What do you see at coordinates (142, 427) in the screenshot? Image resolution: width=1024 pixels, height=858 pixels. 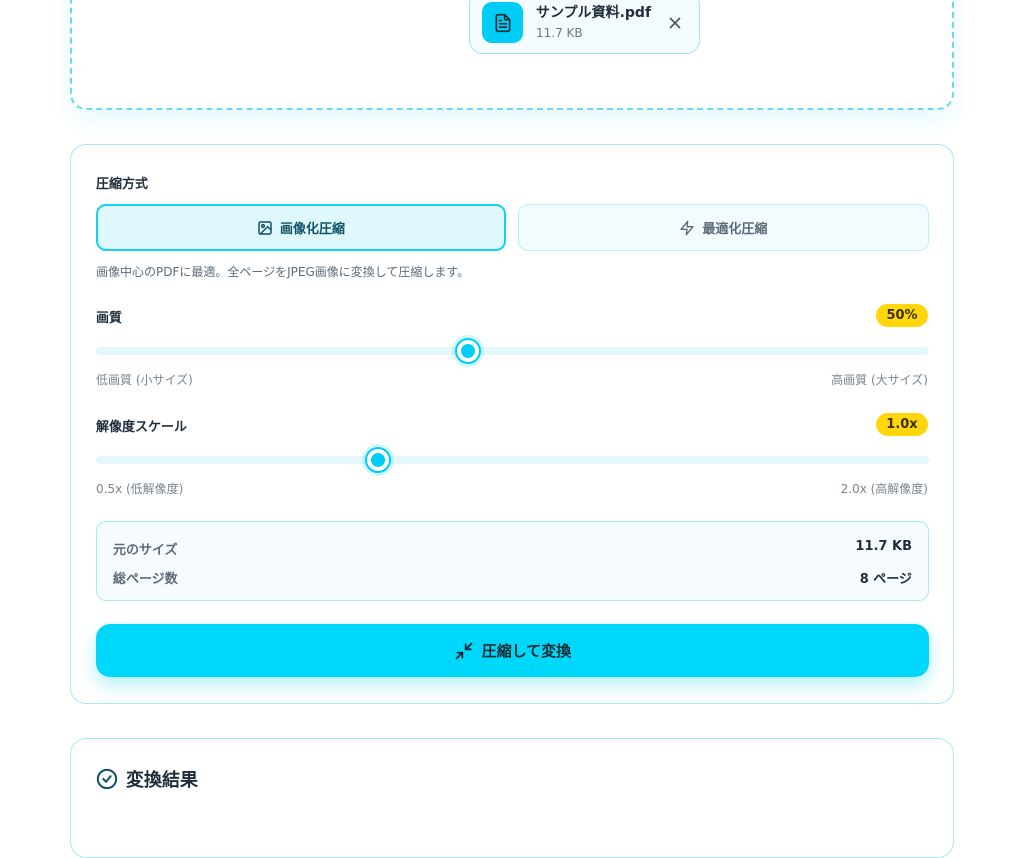 I see `scale-label: 解像度スケール` at bounding box center [142, 427].